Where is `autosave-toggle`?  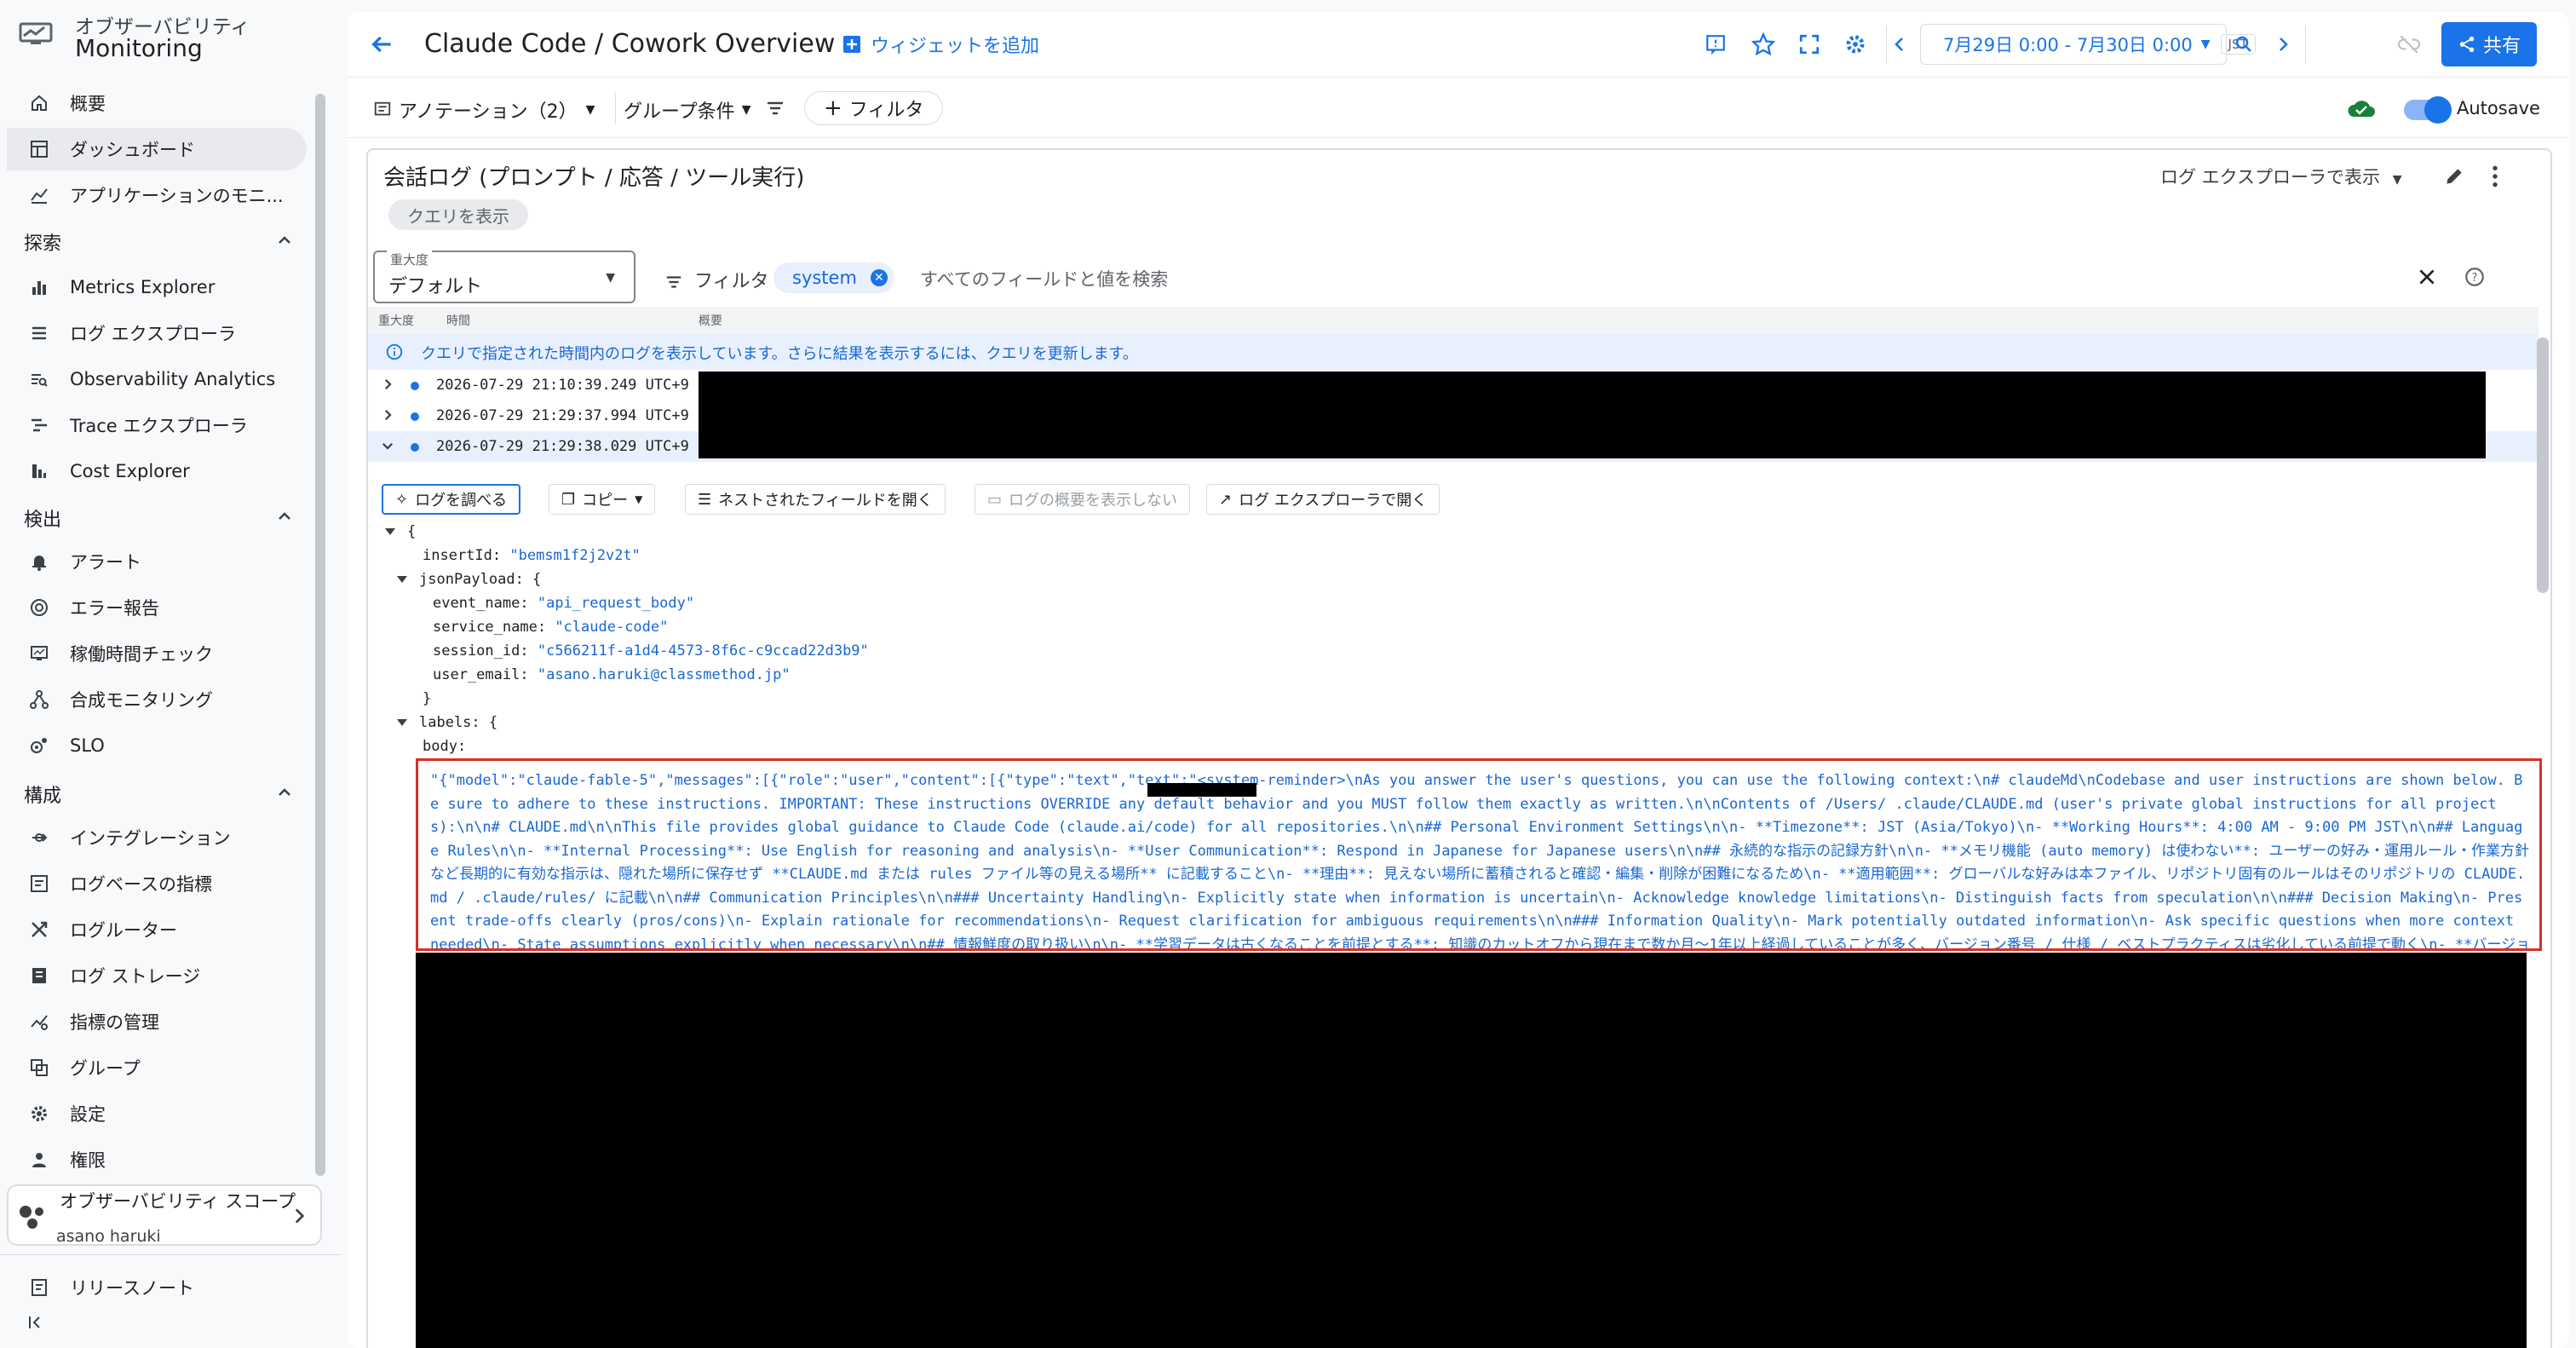
autosave-toggle is located at coordinates (2428, 110).